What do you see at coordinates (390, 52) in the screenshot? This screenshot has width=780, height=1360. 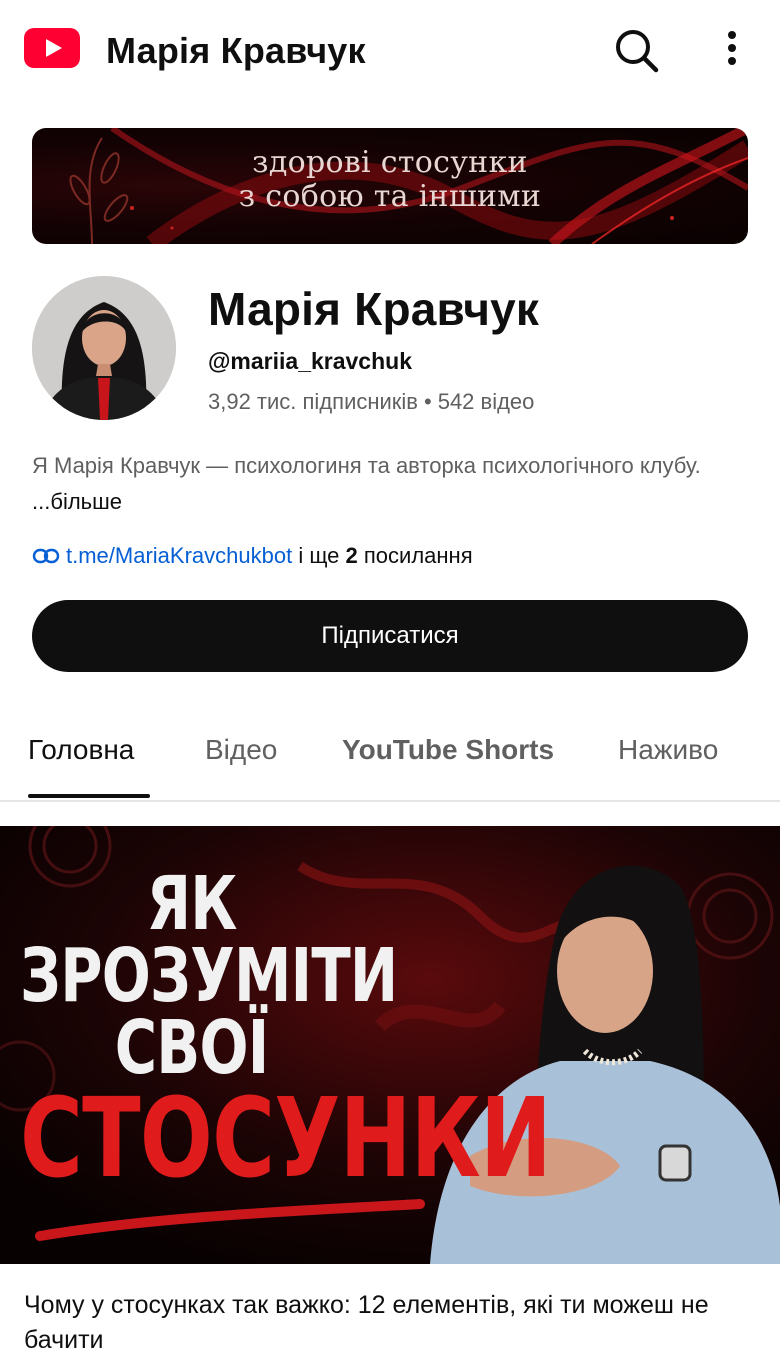 I see `top-app-bar: Марія Кравчук` at bounding box center [390, 52].